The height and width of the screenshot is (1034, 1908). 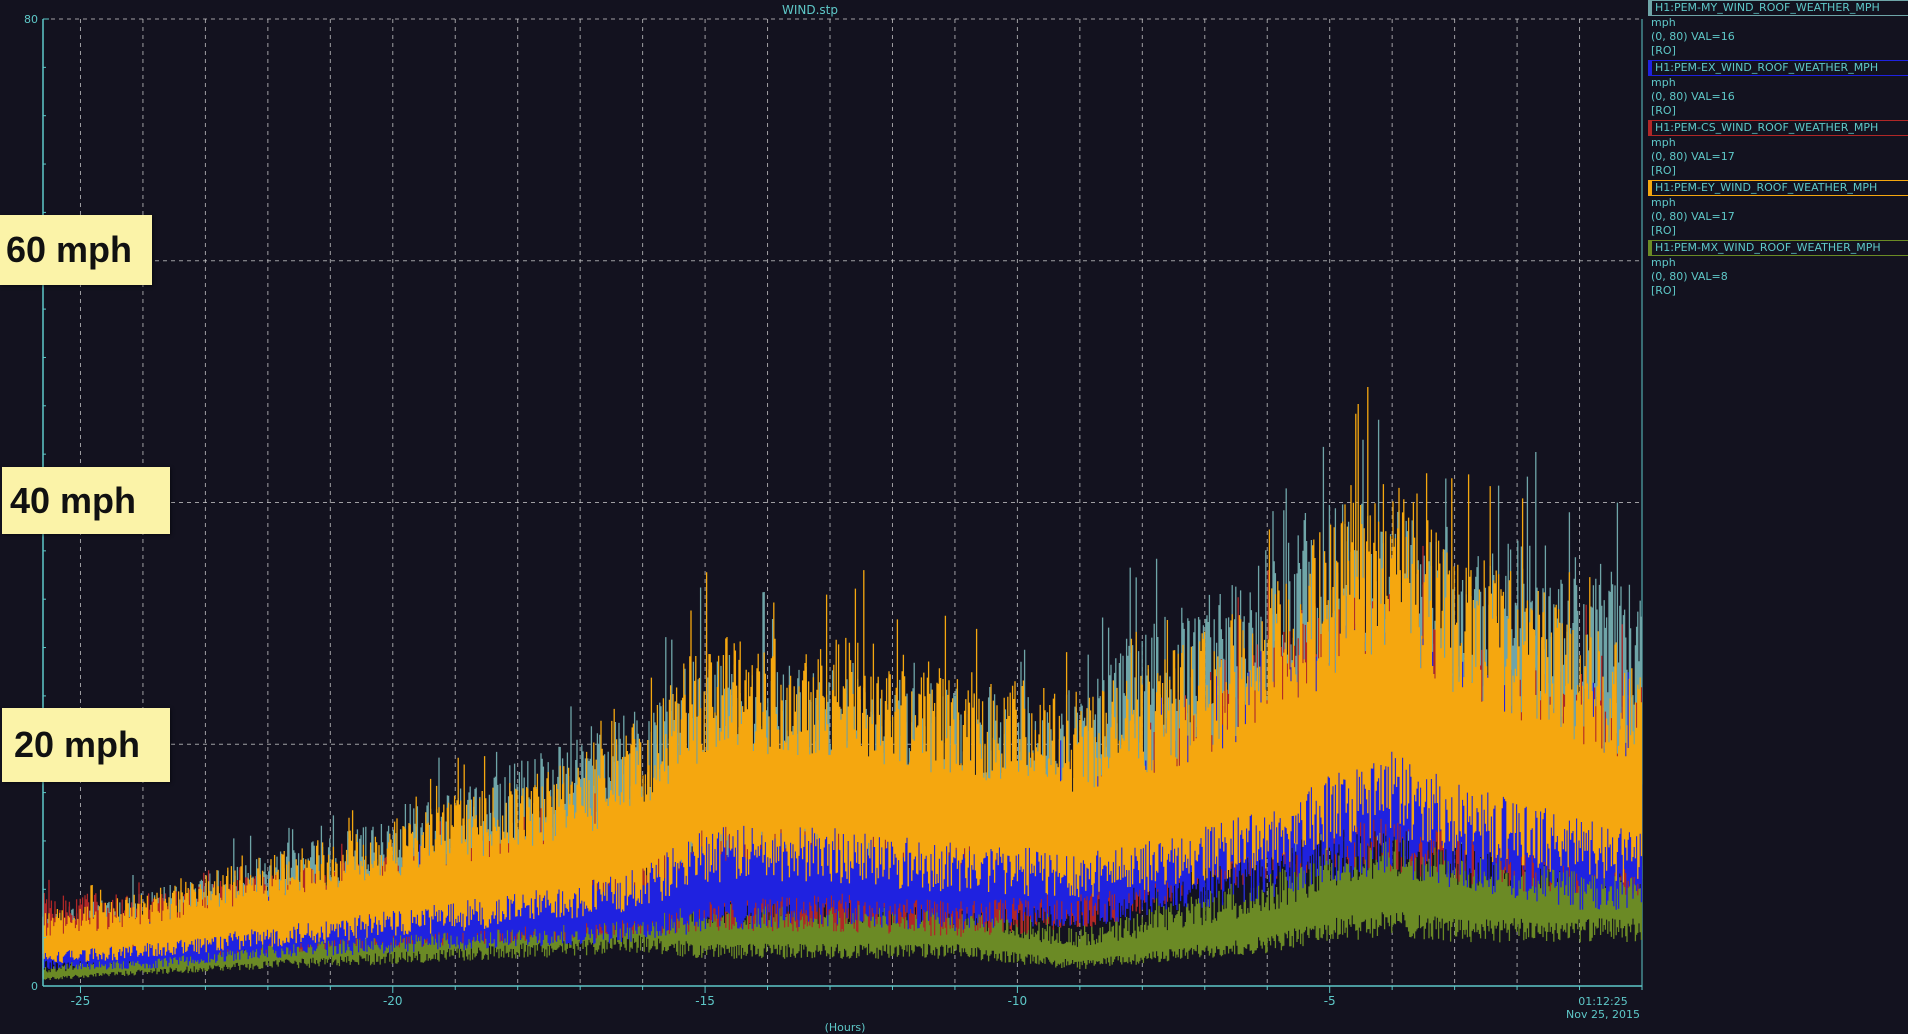 What do you see at coordinates (1689, 276) in the screenshot?
I see `legend-range-value: (0, 80) VAL=8` at bounding box center [1689, 276].